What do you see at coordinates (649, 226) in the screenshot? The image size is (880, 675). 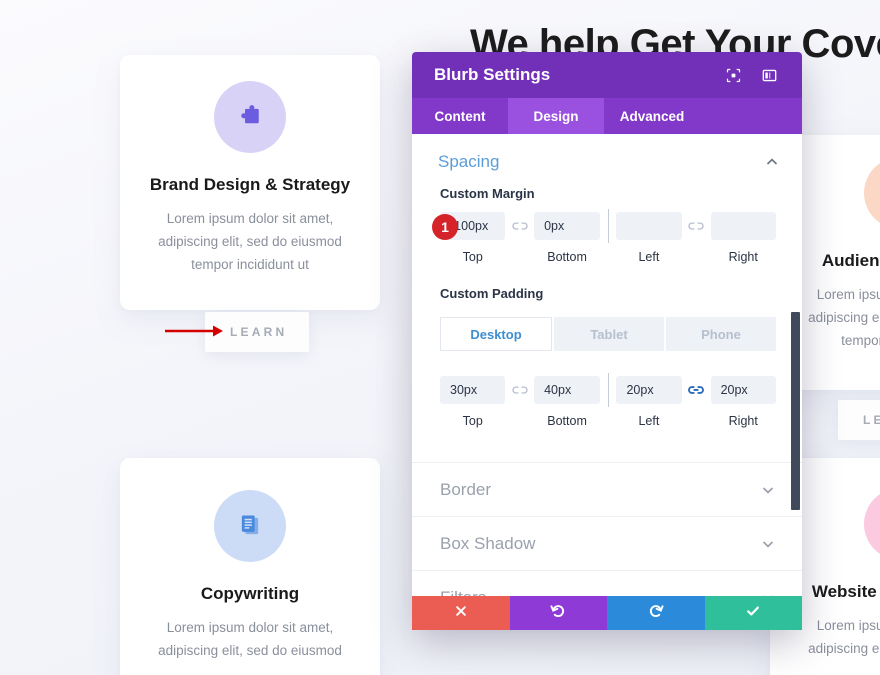 I see `margin-left-input` at bounding box center [649, 226].